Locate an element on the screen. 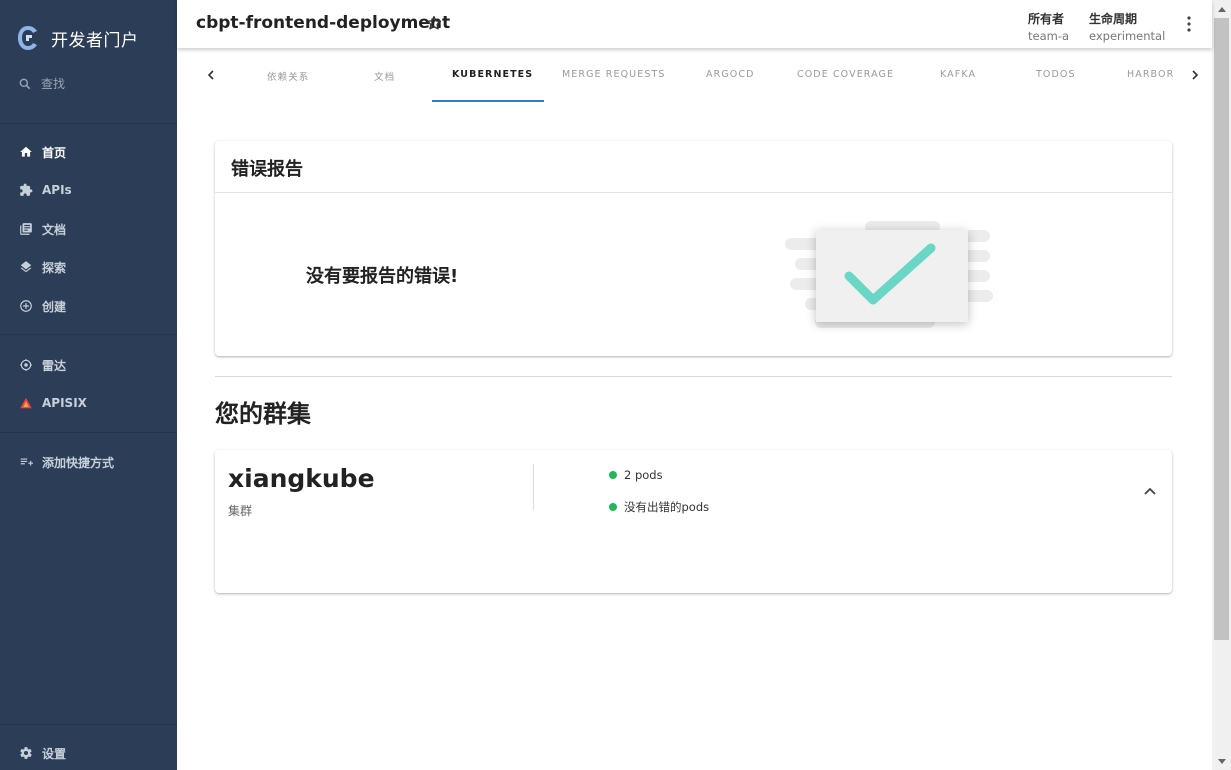 Image resolution: width=1231 pixels, height=770 pixels. chevron-up-icon is located at coordinates (1150, 491).